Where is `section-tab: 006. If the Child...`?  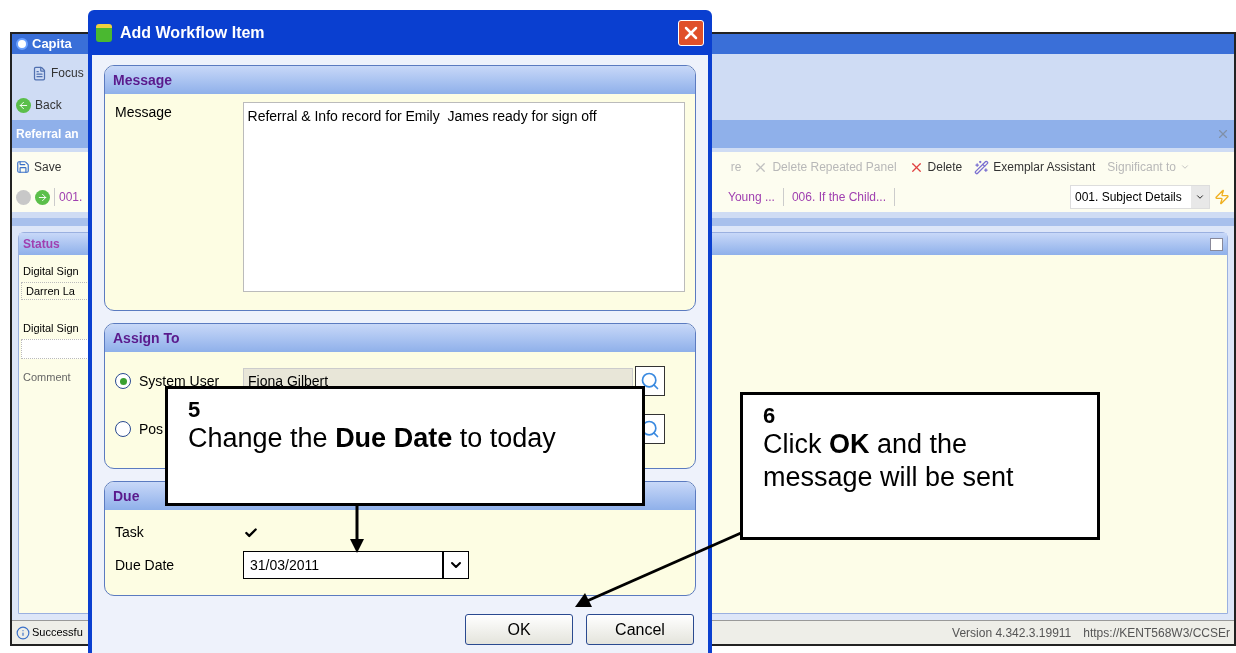 section-tab: 006. If the Child... is located at coordinates (839, 197).